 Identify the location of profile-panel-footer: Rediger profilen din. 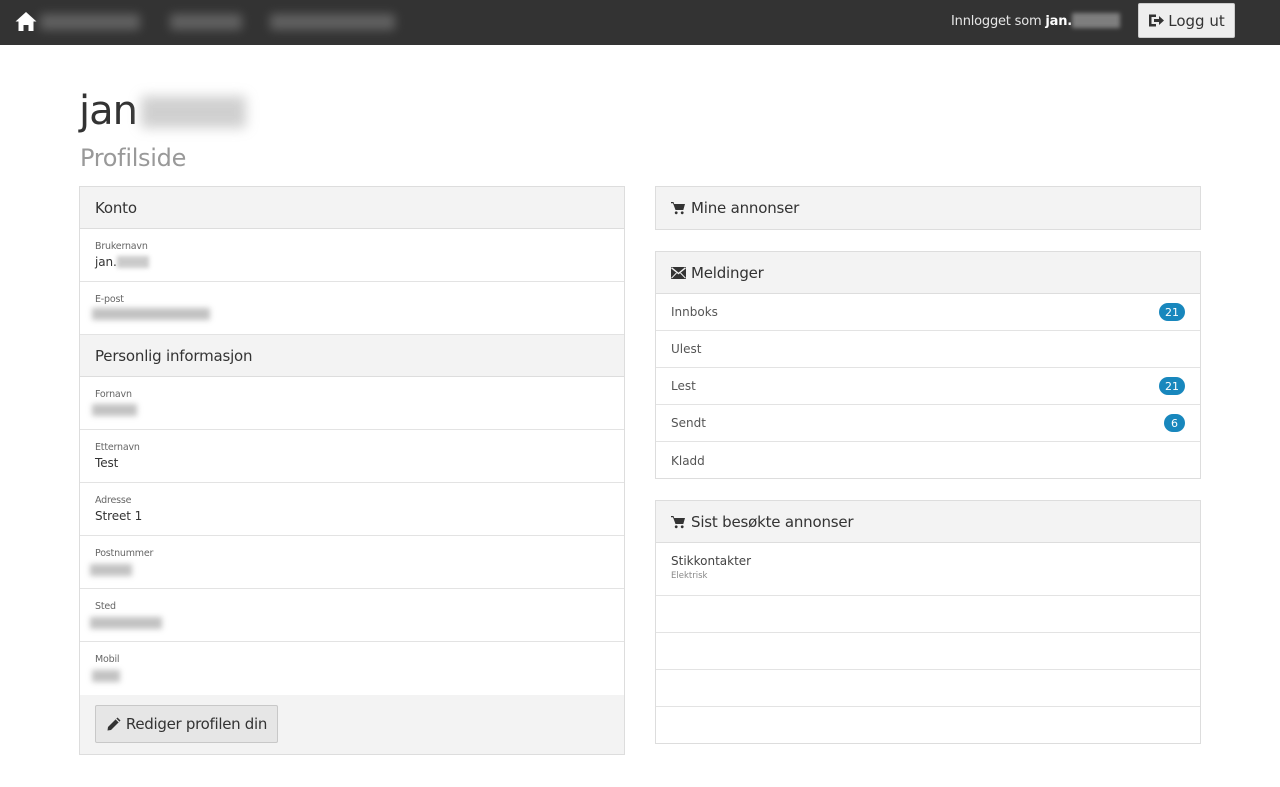
(352, 724).